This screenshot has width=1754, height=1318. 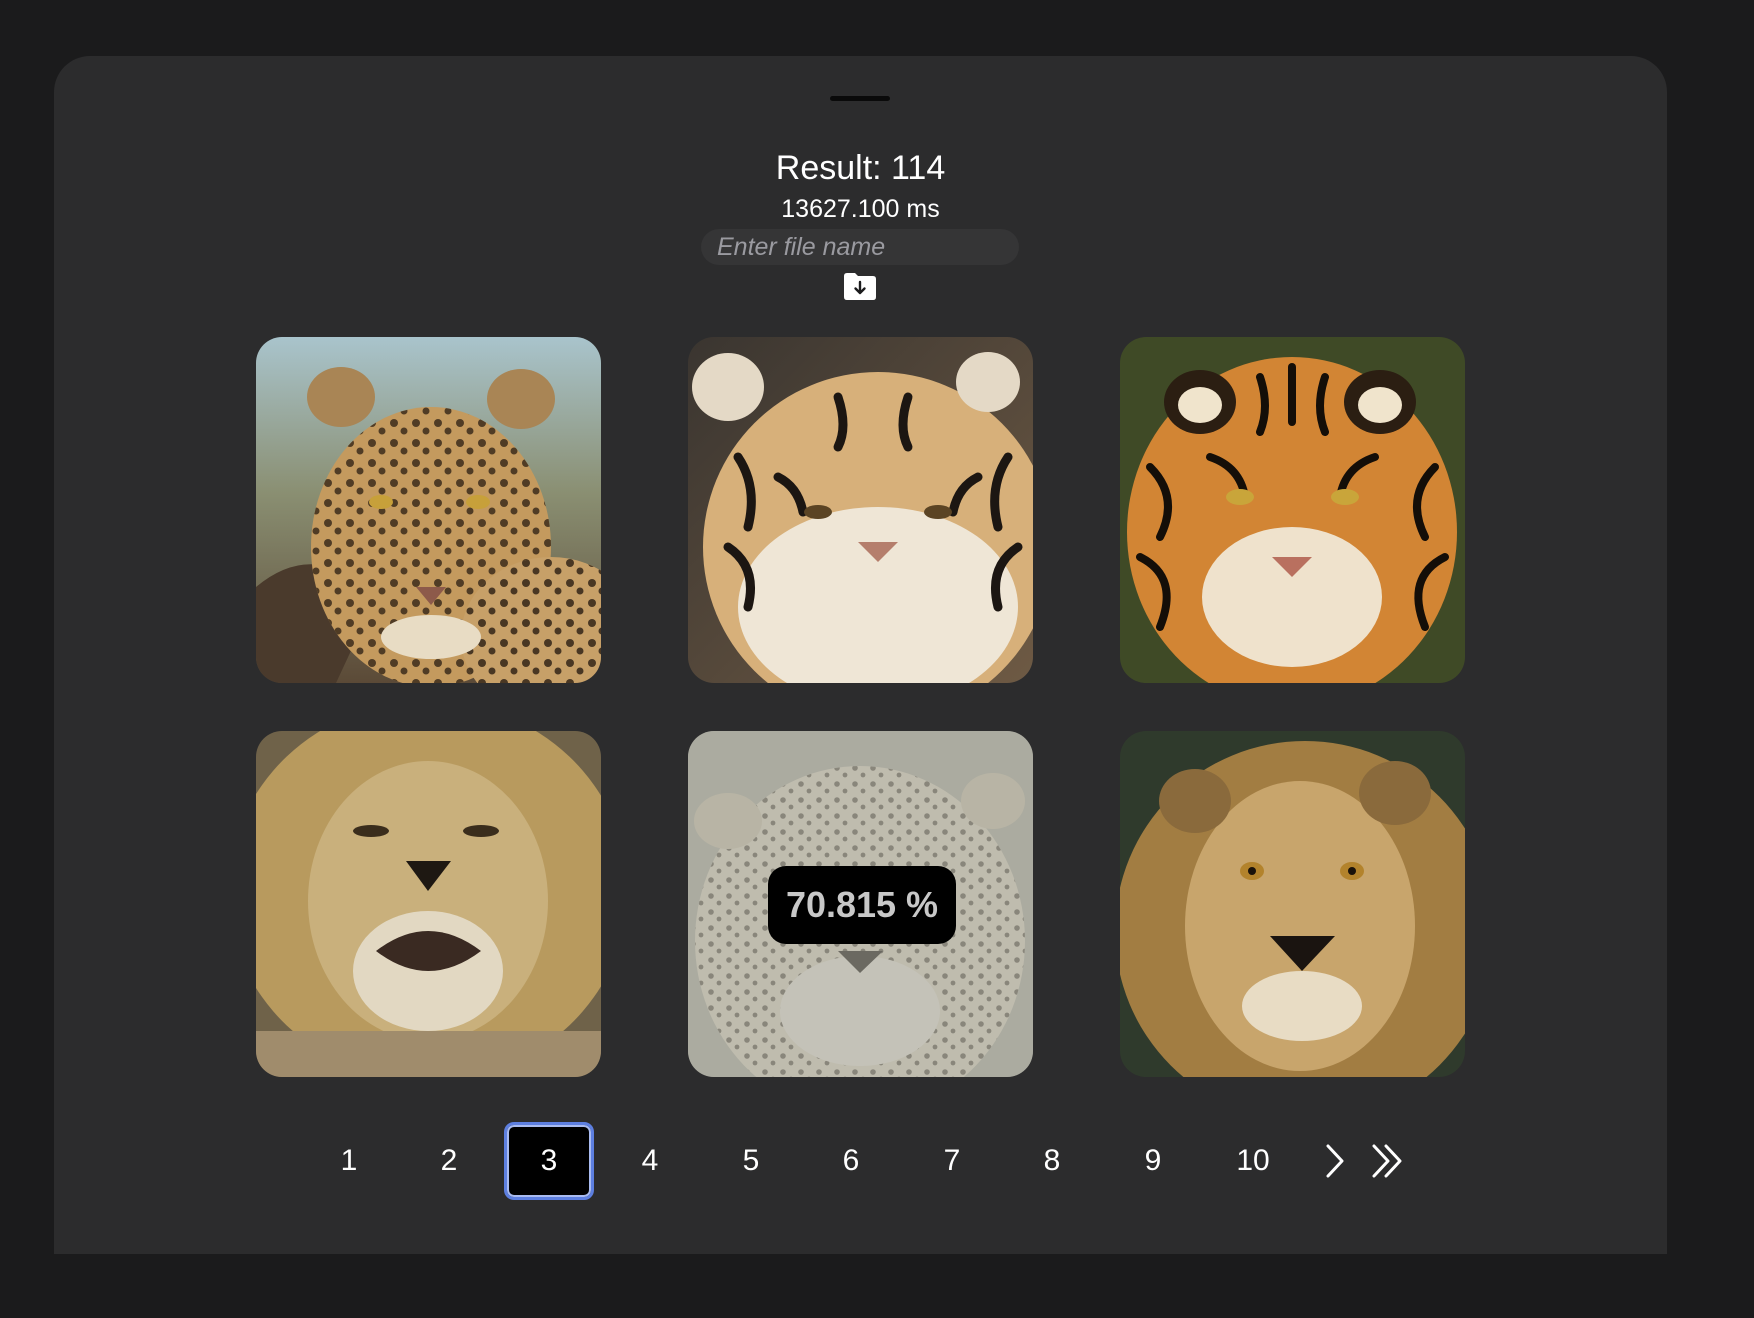 I want to click on drag-handle, so click(x=860, y=98).